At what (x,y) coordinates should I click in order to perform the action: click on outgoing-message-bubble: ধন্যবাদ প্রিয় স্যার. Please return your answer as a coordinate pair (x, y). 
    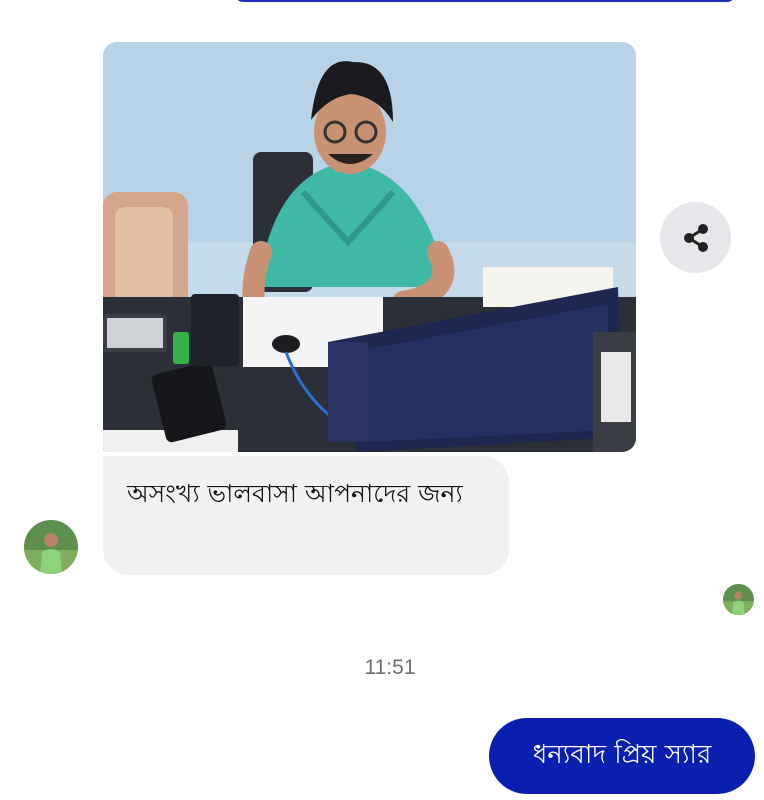
    Looking at the image, I should click on (622, 756).